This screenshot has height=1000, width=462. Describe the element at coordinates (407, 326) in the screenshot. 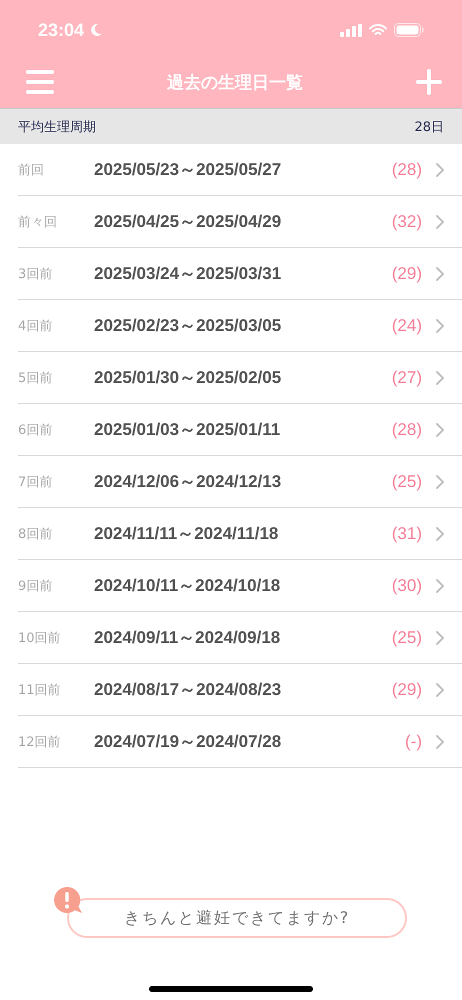

I see `cycle-length: (24)` at that location.